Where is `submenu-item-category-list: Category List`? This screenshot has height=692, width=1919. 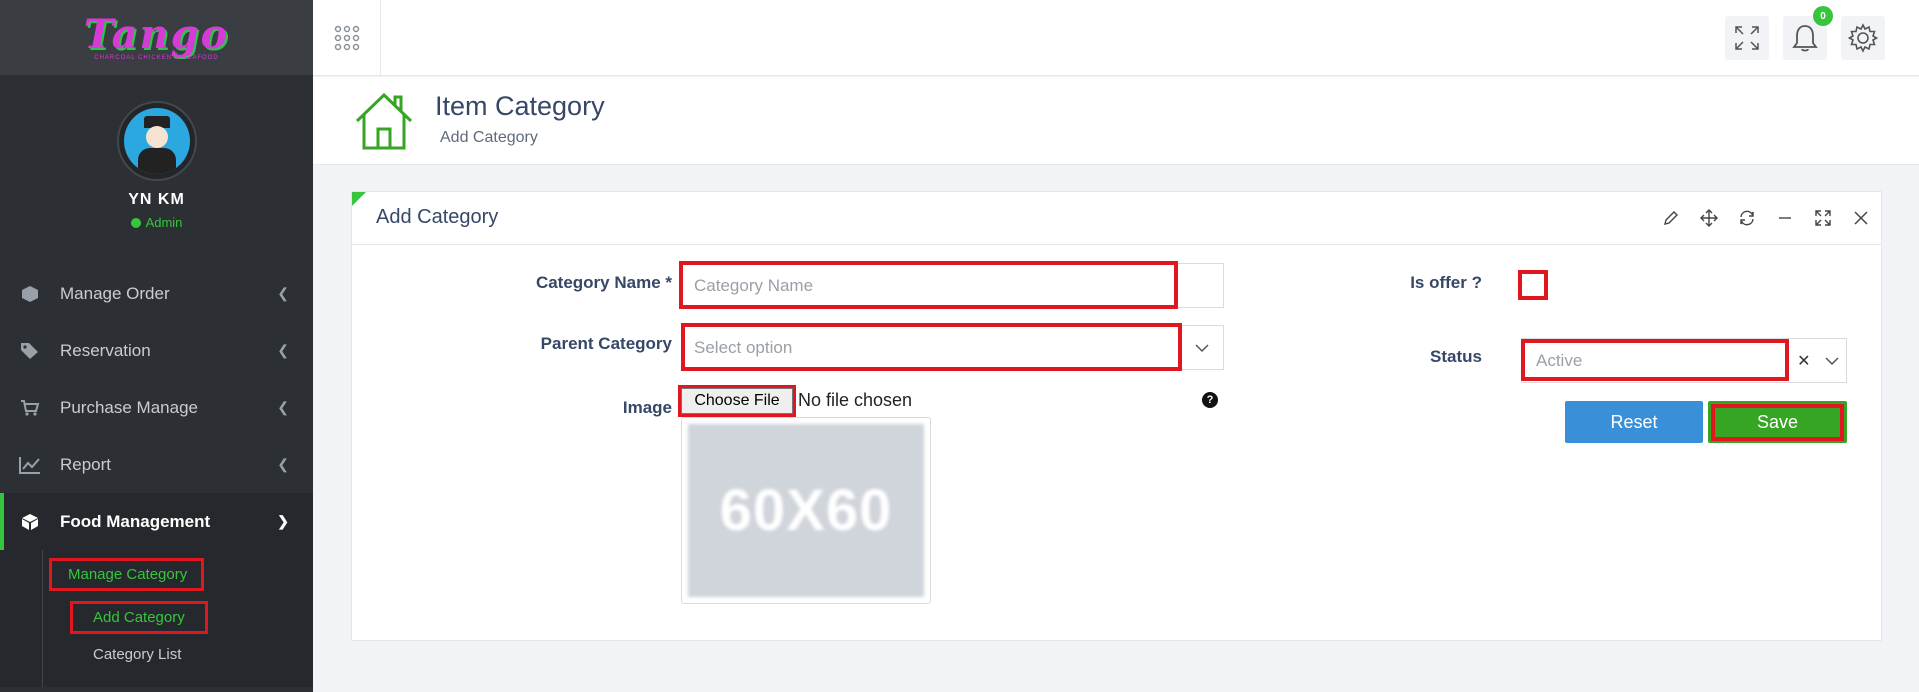 submenu-item-category-list: Category List is located at coordinates (137, 654).